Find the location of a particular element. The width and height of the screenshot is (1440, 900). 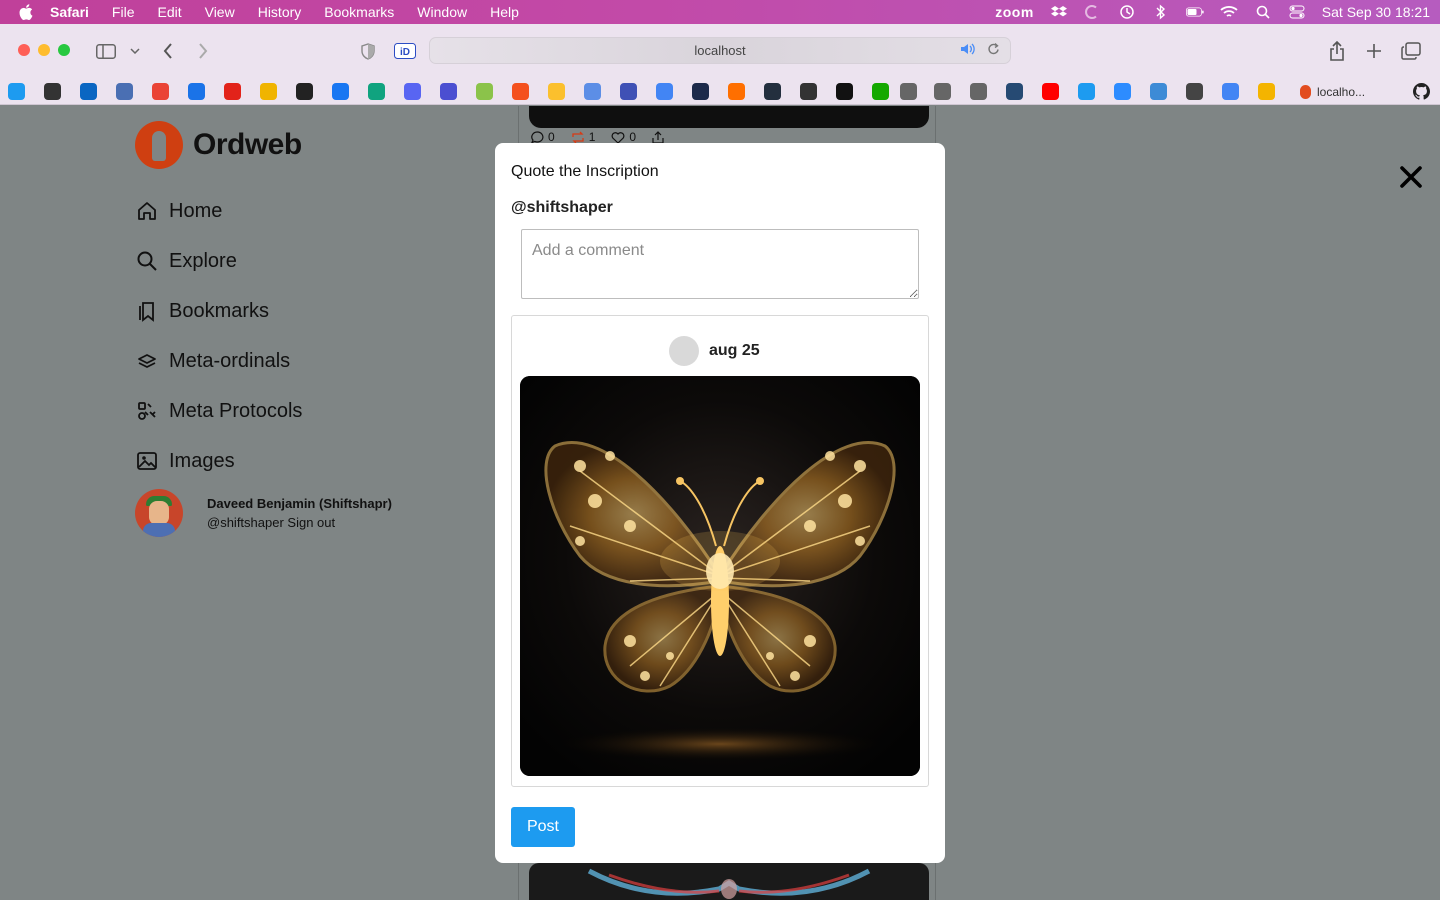

menu-help: Help is located at coordinates (504, 12).